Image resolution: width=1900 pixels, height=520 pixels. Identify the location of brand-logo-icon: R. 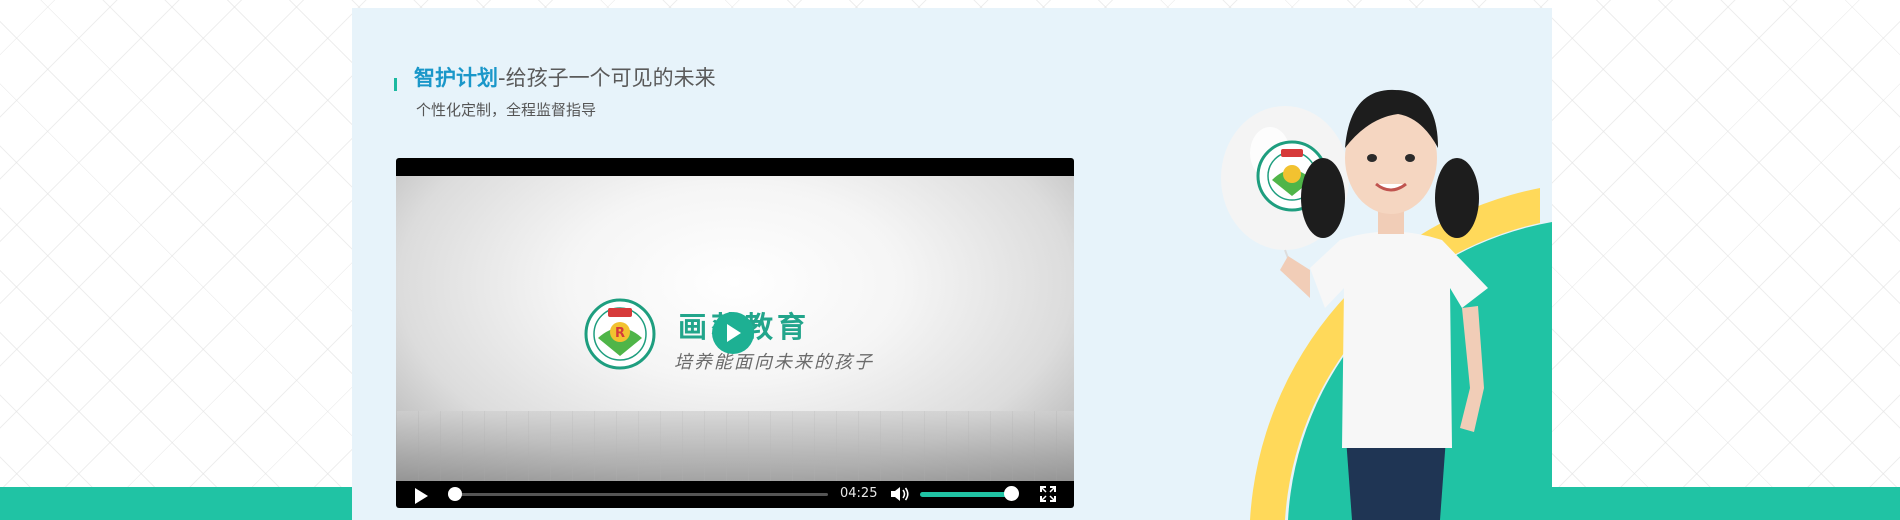
(620, 334).